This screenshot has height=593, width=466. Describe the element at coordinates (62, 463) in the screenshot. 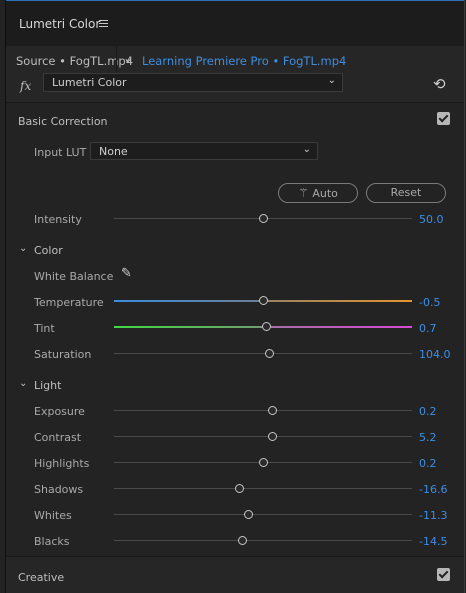

I see `highlights-label: Highlights` at that location.